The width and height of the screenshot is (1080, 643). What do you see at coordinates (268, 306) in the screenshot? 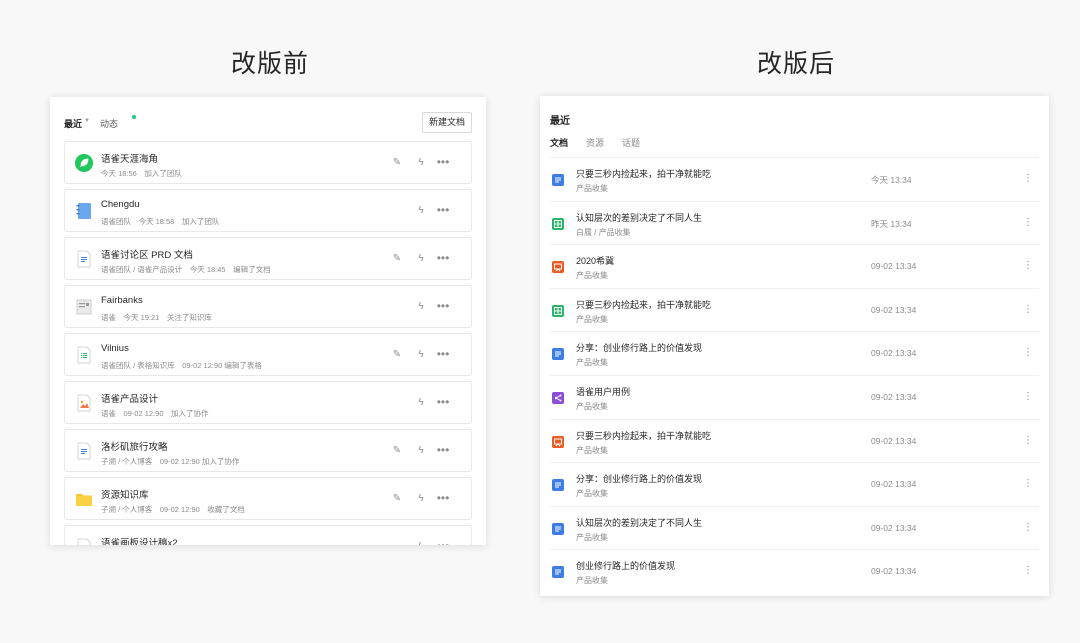
I see `activity-card: Fairbanks 语雀 今天 19:21 关注了知识库 ϟ •••` at bounding box center [268, 306].